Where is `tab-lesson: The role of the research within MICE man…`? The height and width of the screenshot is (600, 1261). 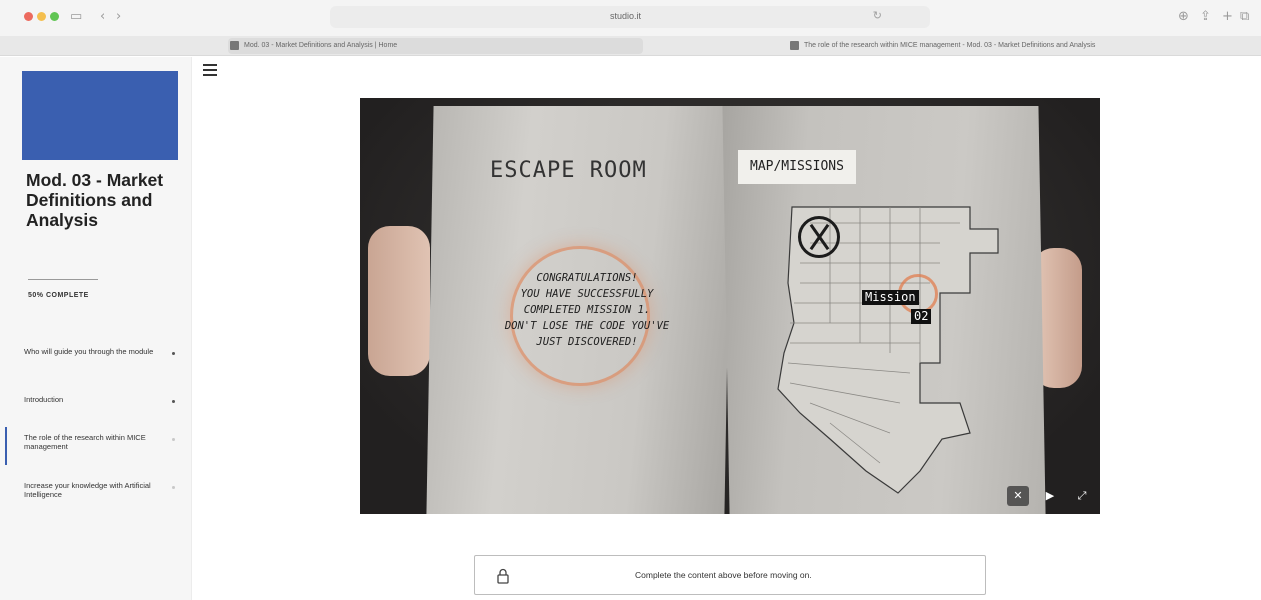 tab-lesson: The role of the research within MICE man… is located at coordinates (1008, 46).